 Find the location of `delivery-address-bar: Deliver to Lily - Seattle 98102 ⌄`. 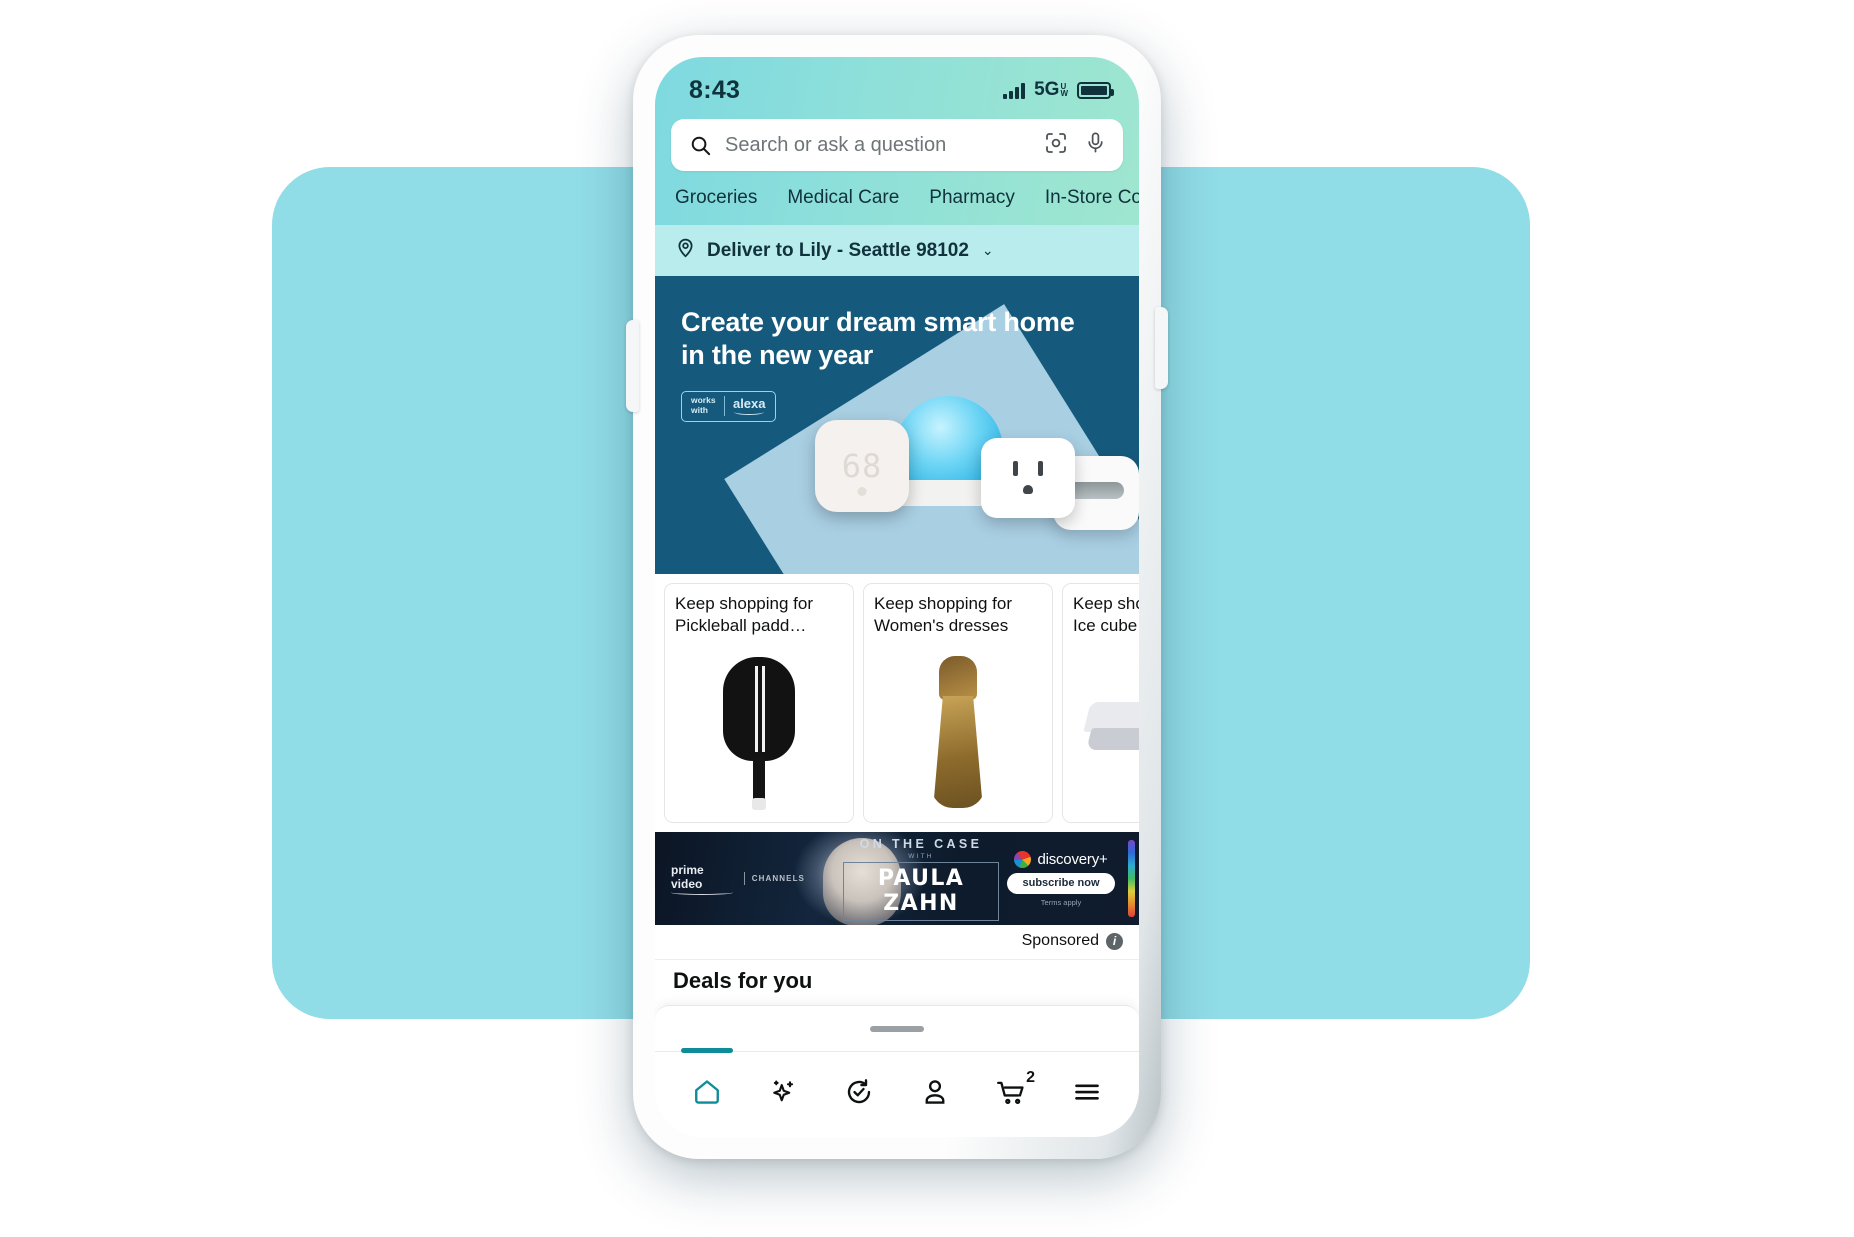

delivery-address-bar: Deliver to Lily - Seattle 98102 ⌄ is located at coordinates (897, 250).